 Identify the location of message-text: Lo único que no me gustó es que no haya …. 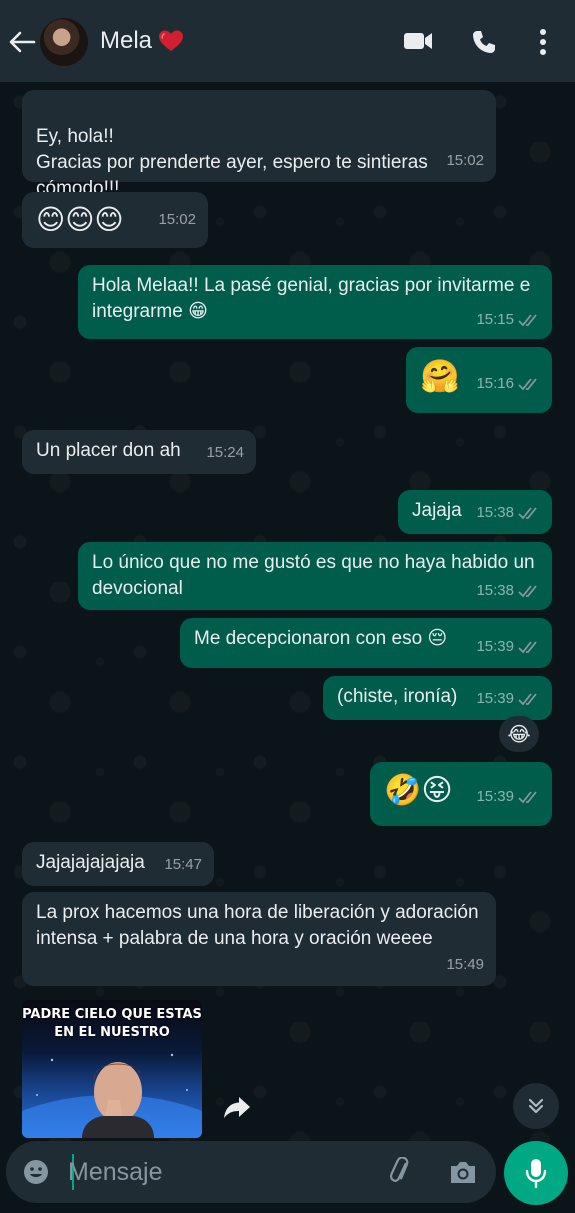
(313, 575).